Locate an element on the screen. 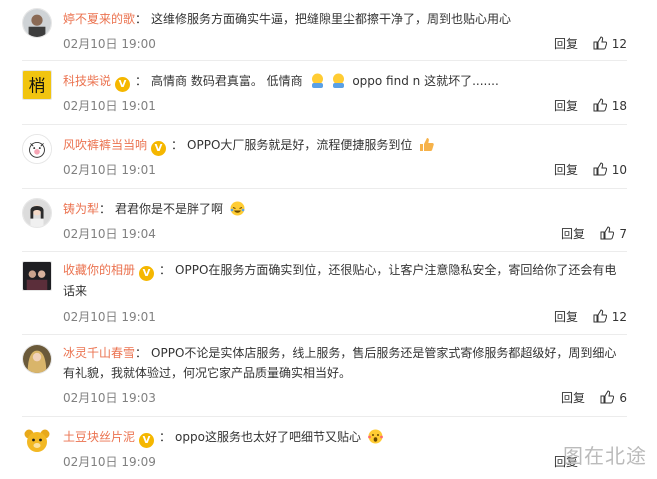  thumbs-up-emoji-icon is located at coordinates (427, 144).